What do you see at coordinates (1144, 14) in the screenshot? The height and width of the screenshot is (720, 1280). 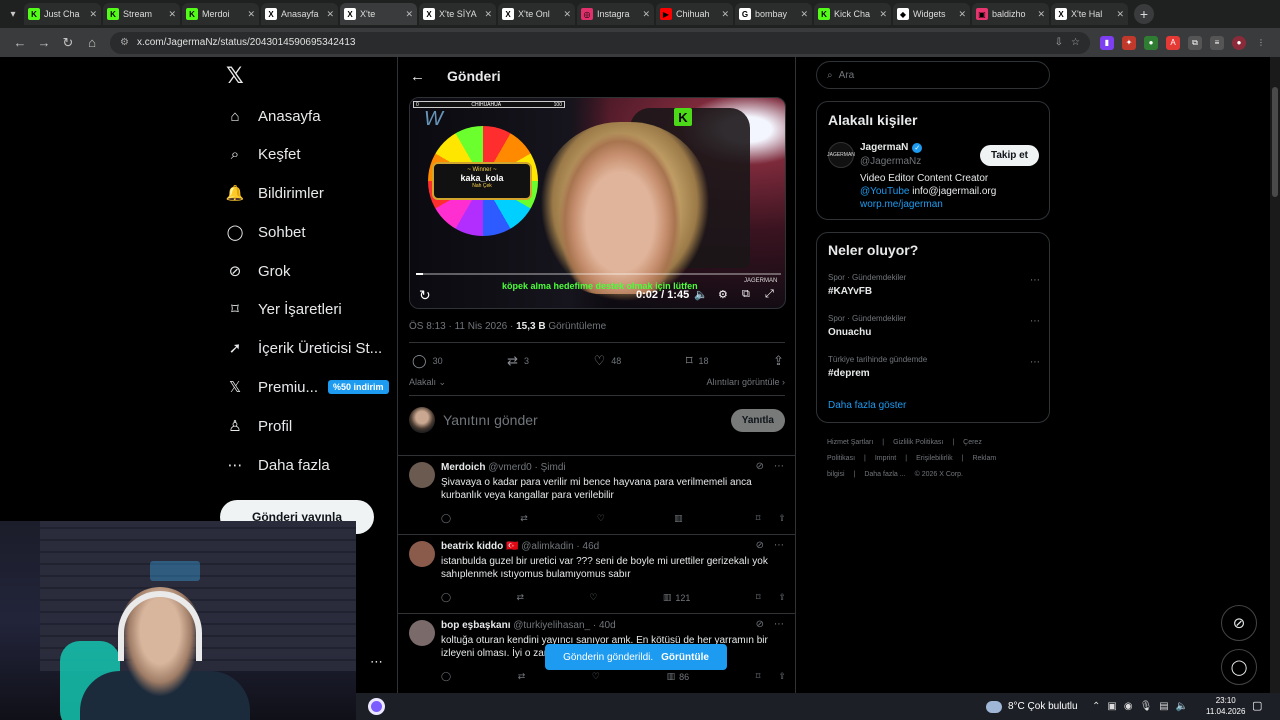 I see `new-tab-button: +` at bounding box center [1144, 14].